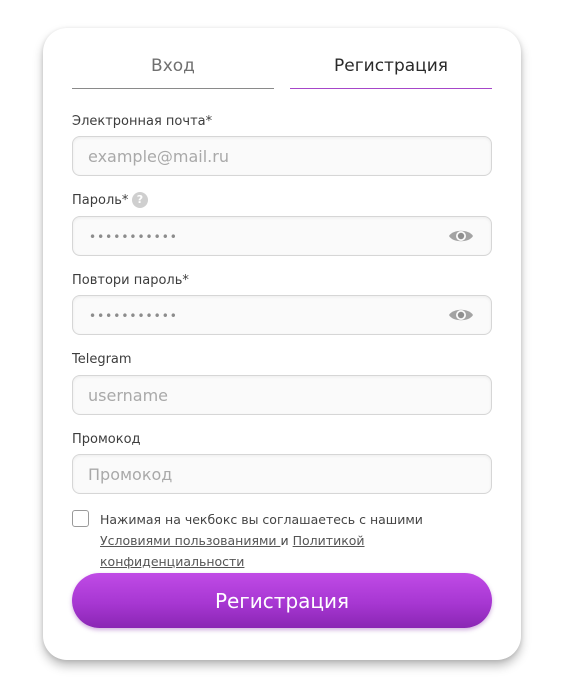 The width and height of the screenshot is (563, 687). What do you see at coordinates (142, 121) in the screenshot?
I see `email-label: Электронная почта*` at bounding box center [142, 121].